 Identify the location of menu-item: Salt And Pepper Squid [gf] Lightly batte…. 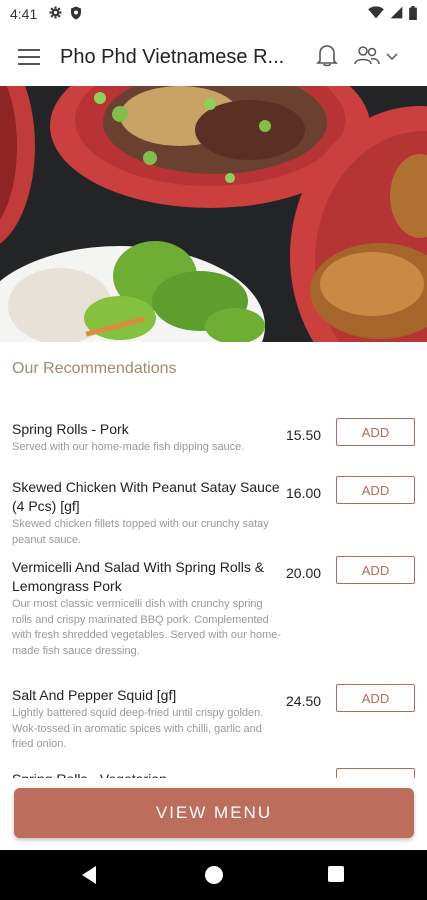
(213, 720).